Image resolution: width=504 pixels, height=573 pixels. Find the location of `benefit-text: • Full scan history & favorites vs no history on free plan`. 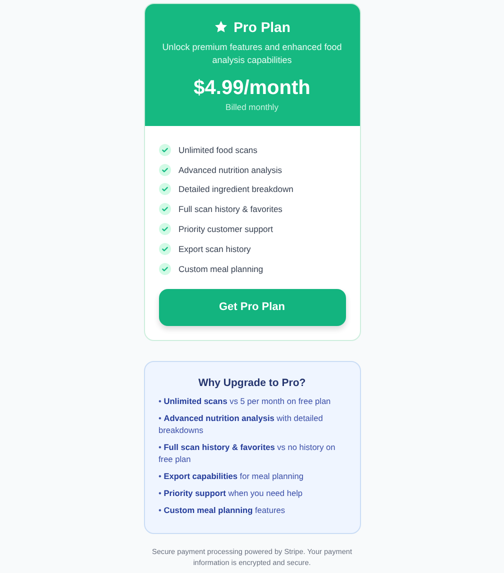

benefit-text: • Full scan history & favorites vs no history on free plan is located at coordinates (247, 452).